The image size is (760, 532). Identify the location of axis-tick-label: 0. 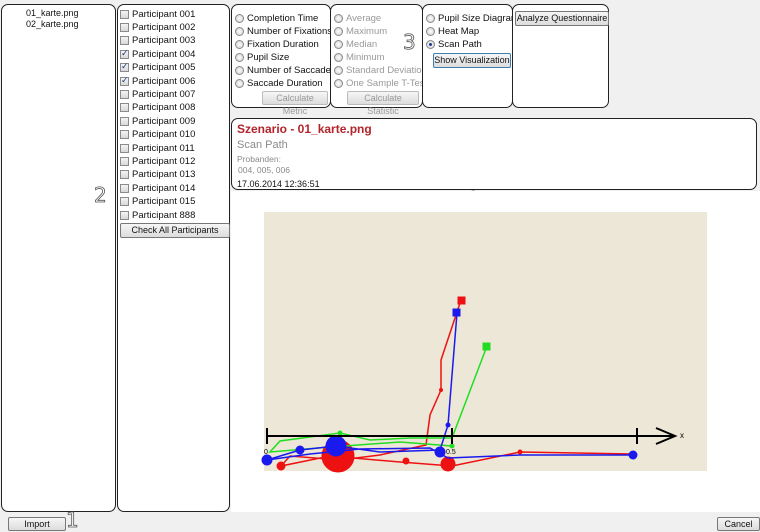
(266, 452).